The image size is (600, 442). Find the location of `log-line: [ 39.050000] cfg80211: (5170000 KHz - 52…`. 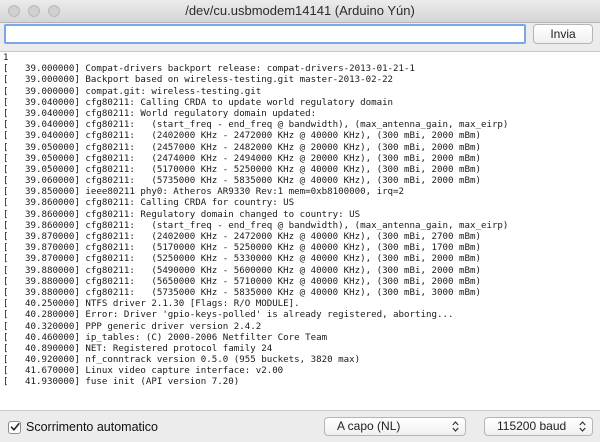

log-line: [ 39.050000] cfg80211: (5170000 KHz - 52… is located at coordinates (242, 169).